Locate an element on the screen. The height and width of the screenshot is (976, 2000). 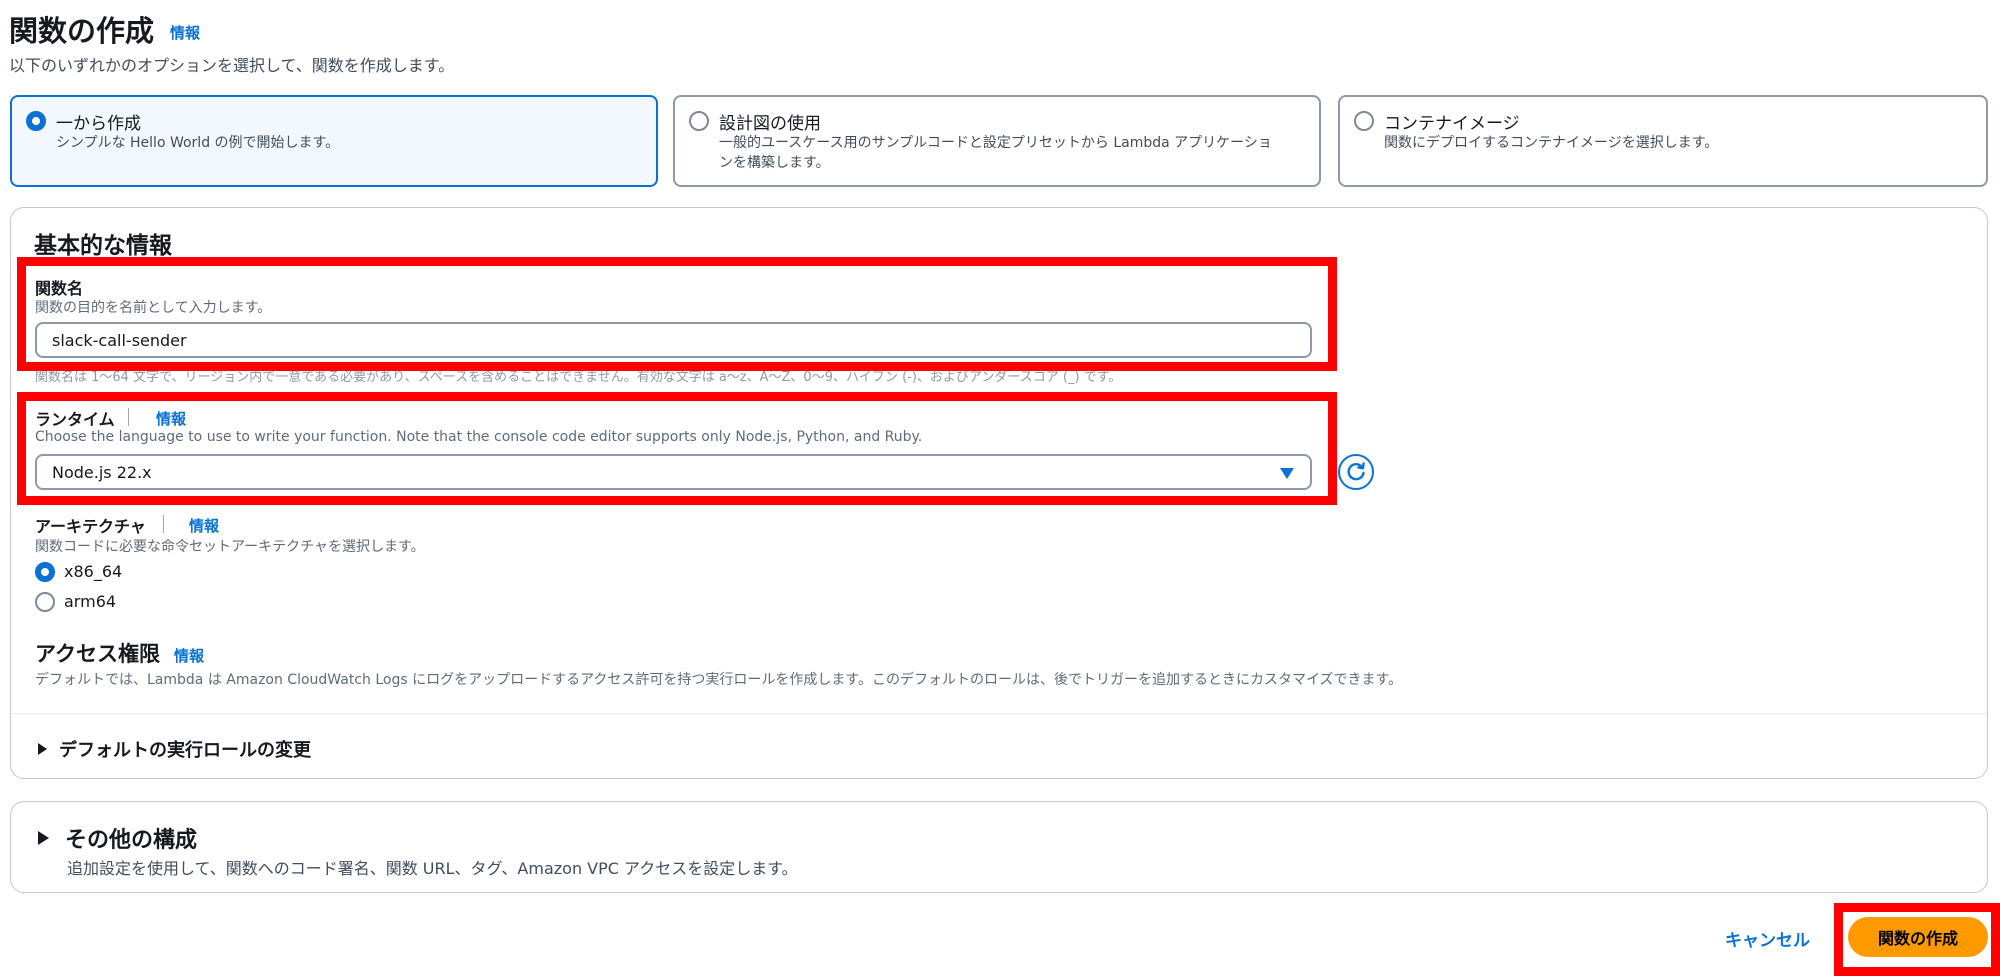
option-title: 設計図の使用 is located at coordinates (770, 124).